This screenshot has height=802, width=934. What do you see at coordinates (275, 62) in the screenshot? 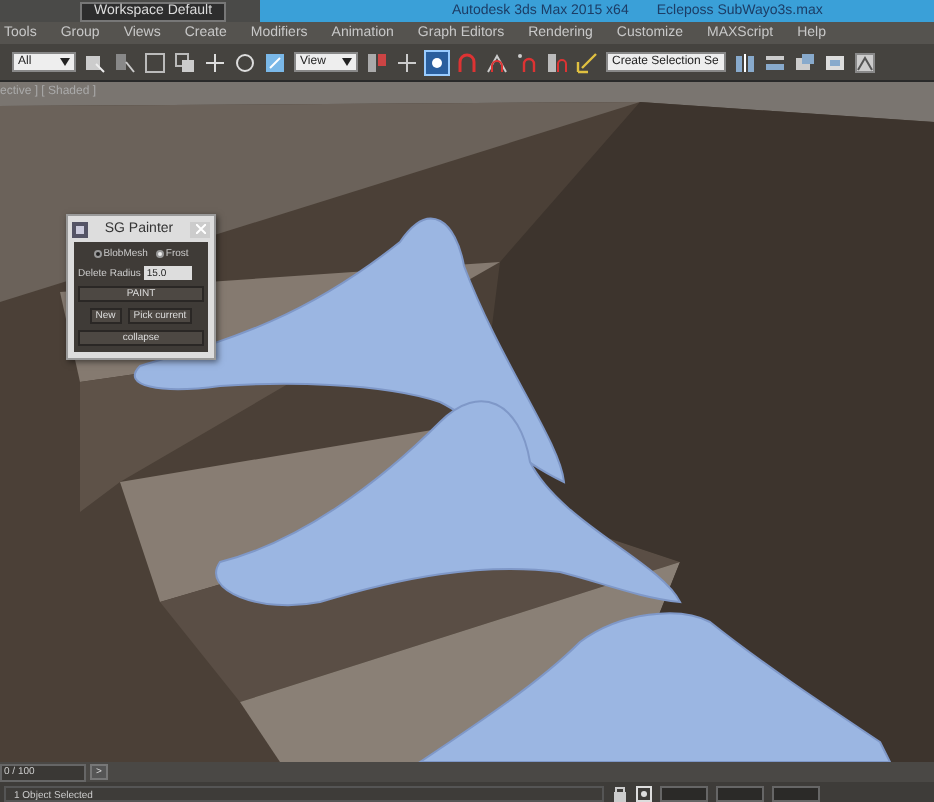
I see `scale-icon` at bounding box center [275, 62].